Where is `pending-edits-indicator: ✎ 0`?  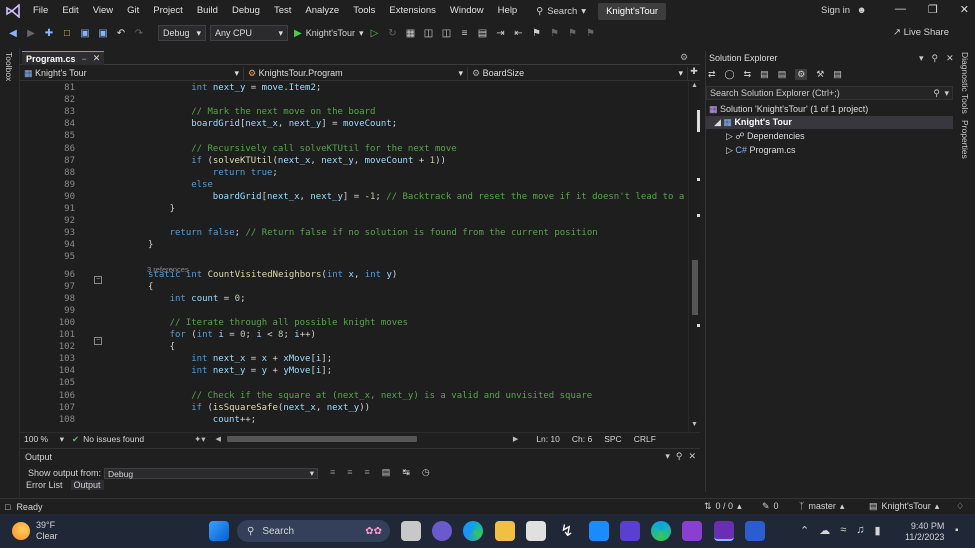 pending-edits-indicator: ✎ 0 is located at coordinates (770, 506).